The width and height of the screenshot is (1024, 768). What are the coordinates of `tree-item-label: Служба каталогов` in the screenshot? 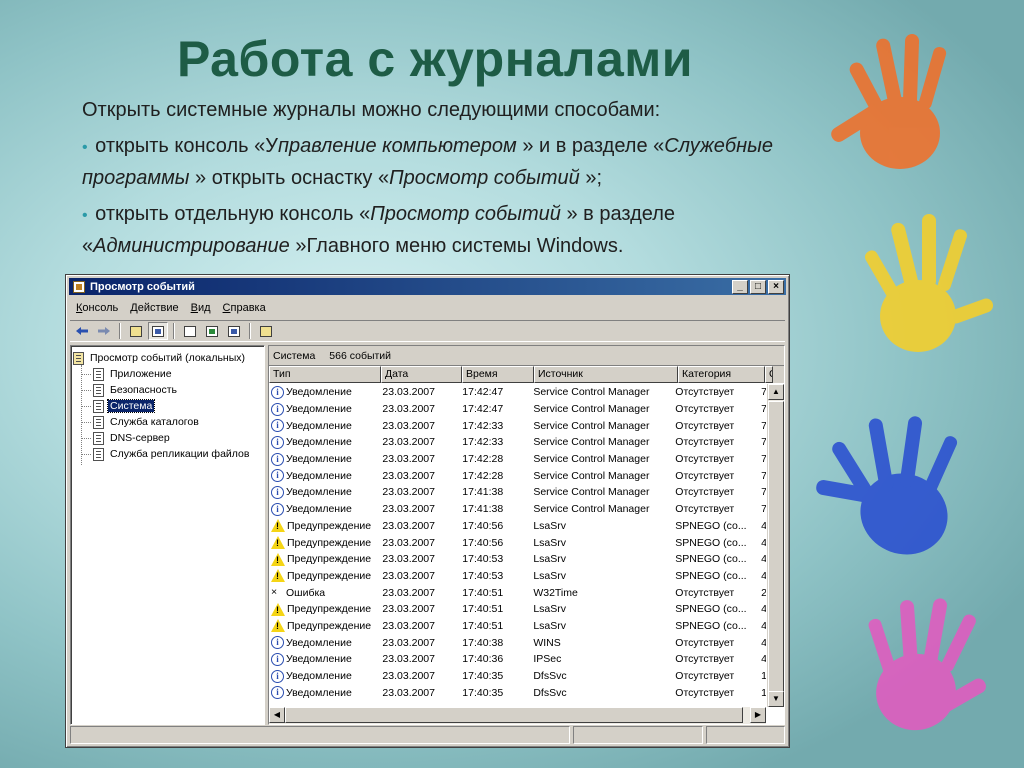 It's located at (154, 422).